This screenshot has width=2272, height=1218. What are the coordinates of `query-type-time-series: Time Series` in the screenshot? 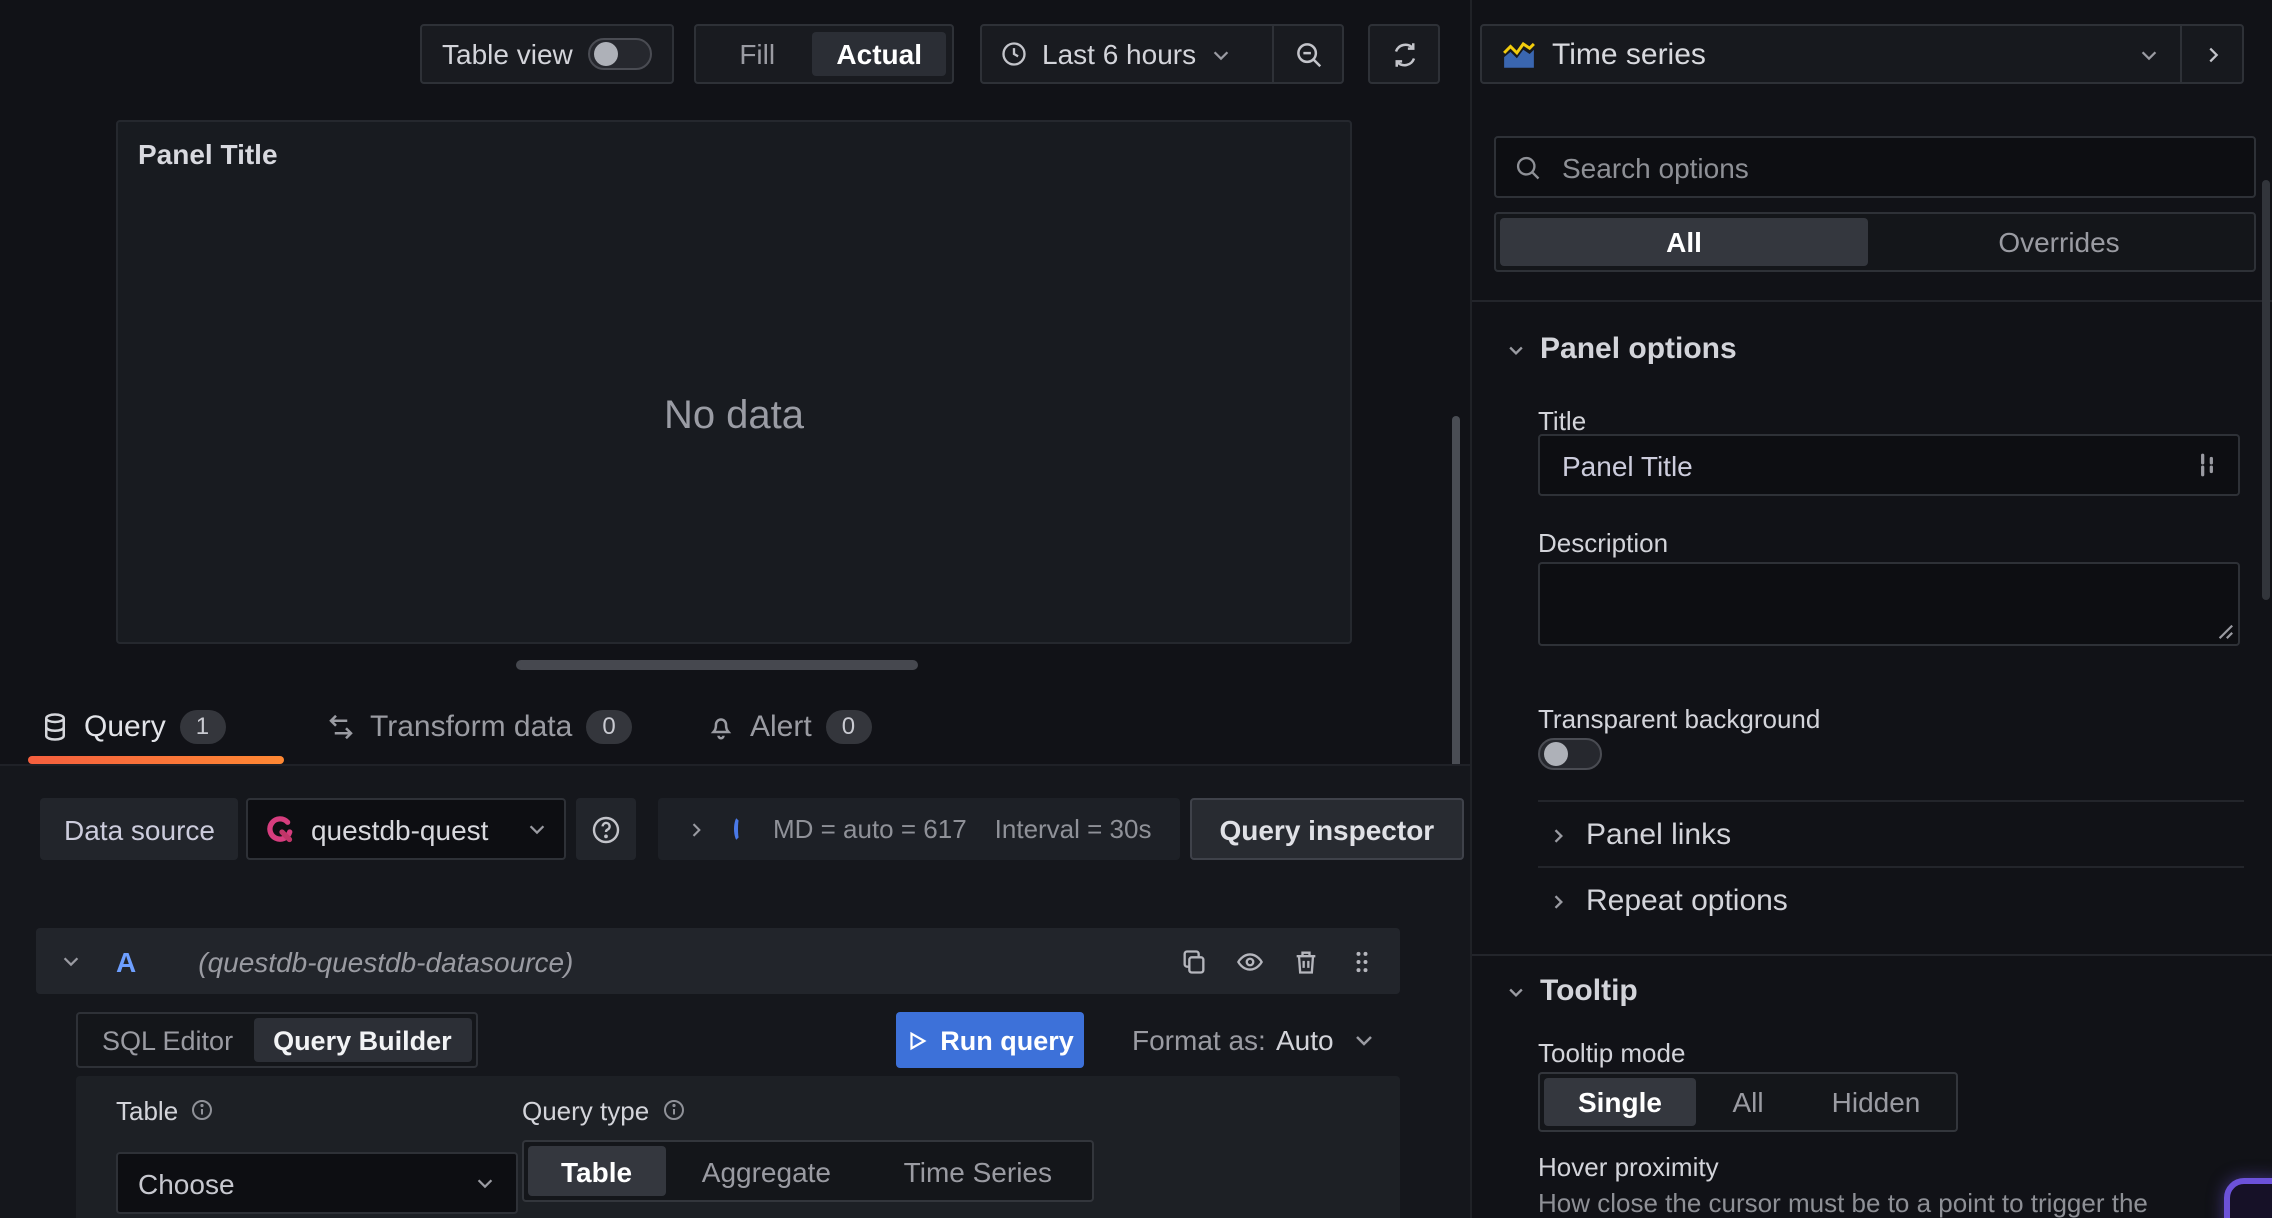 It's located at (978, 1171).